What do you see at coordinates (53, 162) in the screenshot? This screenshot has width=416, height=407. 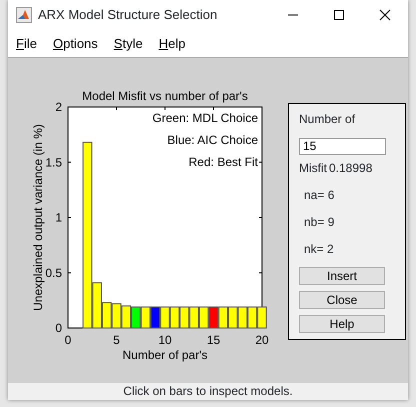 I see `y-tick-label: 1.5` at bounding box center [53, 162].